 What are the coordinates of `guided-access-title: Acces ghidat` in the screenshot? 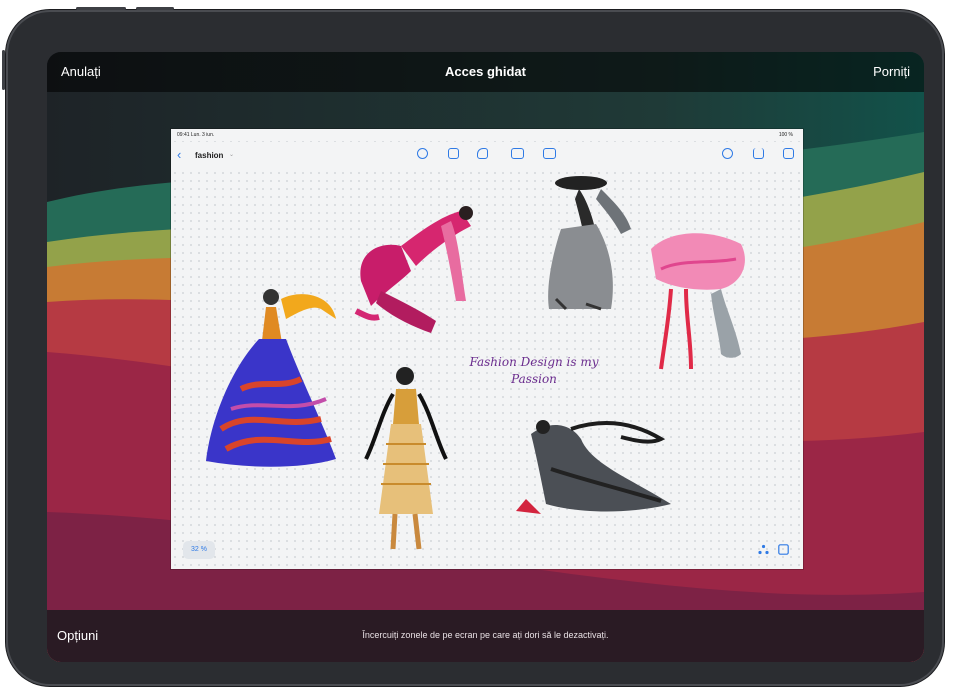 It's located at (485, 71).